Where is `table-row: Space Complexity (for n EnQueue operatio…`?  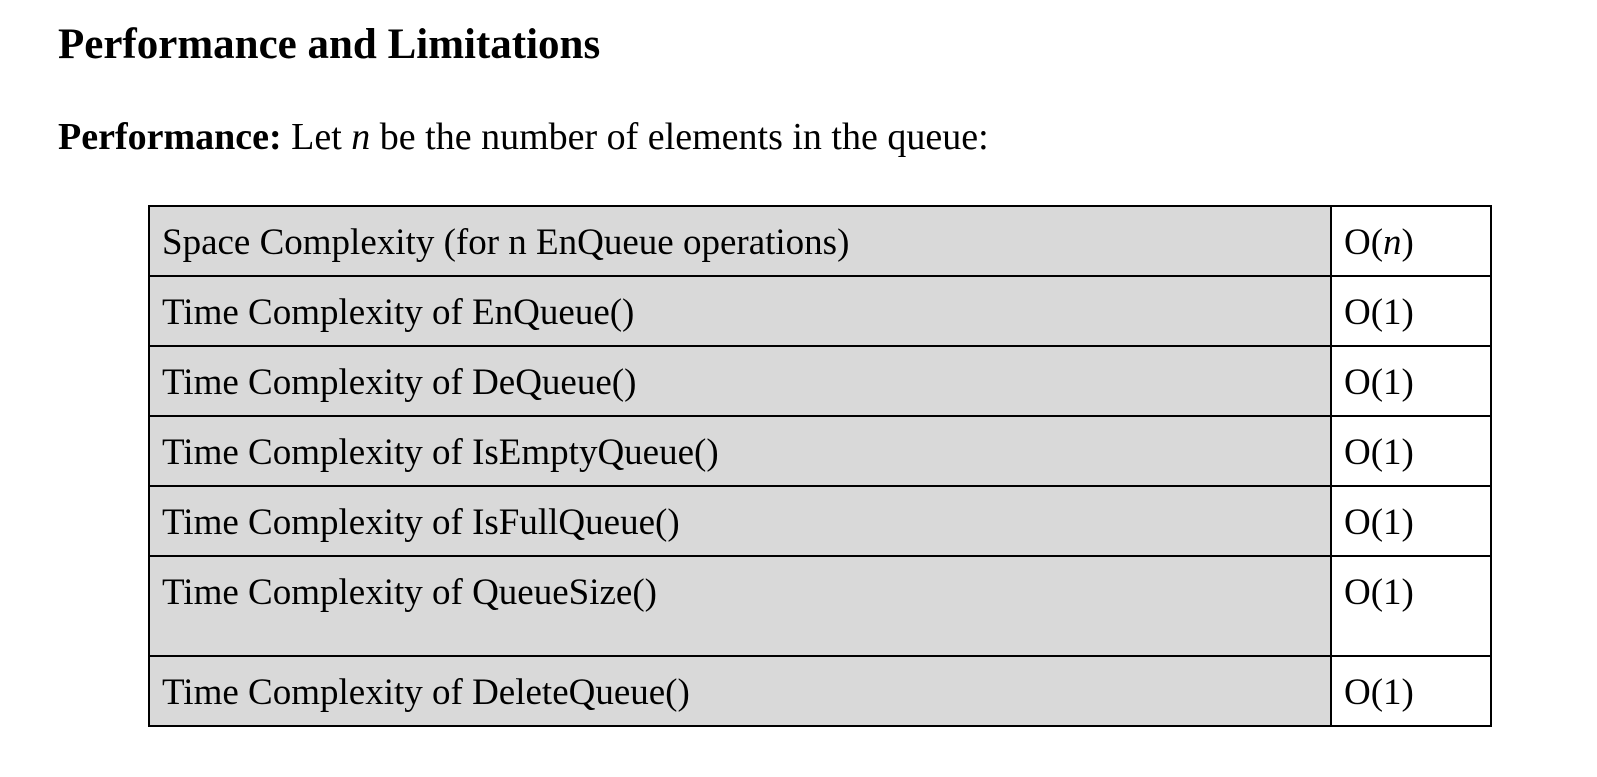
table-row: Space Complexity (for n EnQueue operatio… is located at coordinates (820, 241).